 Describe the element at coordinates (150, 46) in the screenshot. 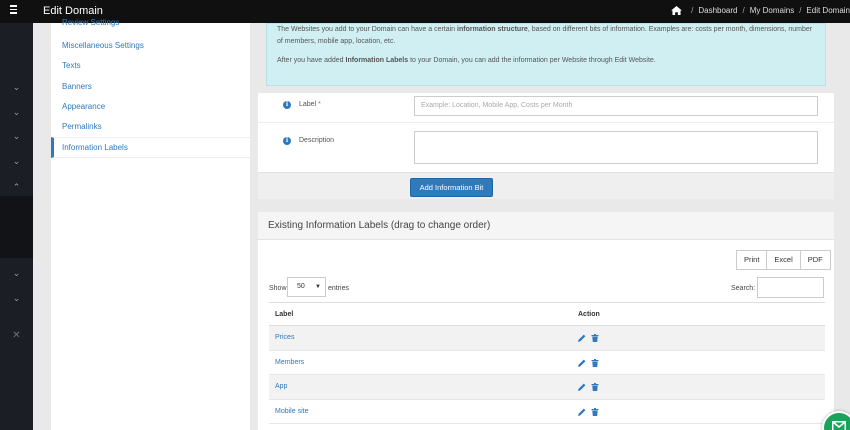

I see `submenu-item-miscellaneous-settings: Miscellaneous Settings` at that location.